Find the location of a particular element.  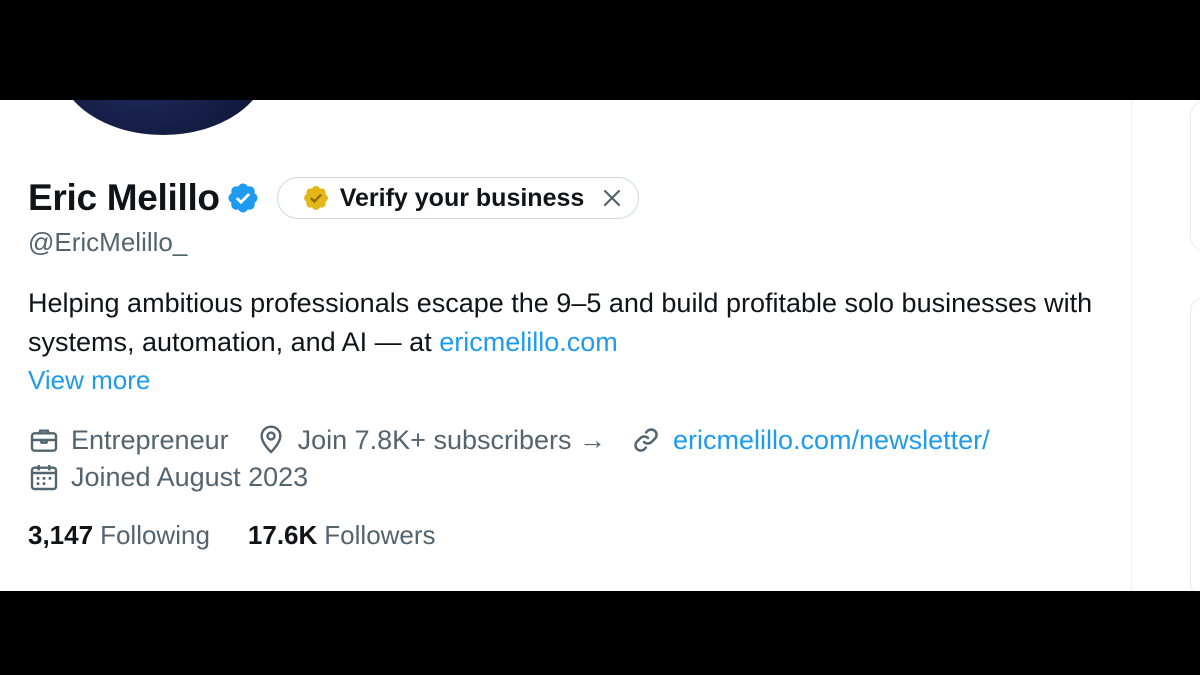

profile-avatar is located at coordinates (163, 117).